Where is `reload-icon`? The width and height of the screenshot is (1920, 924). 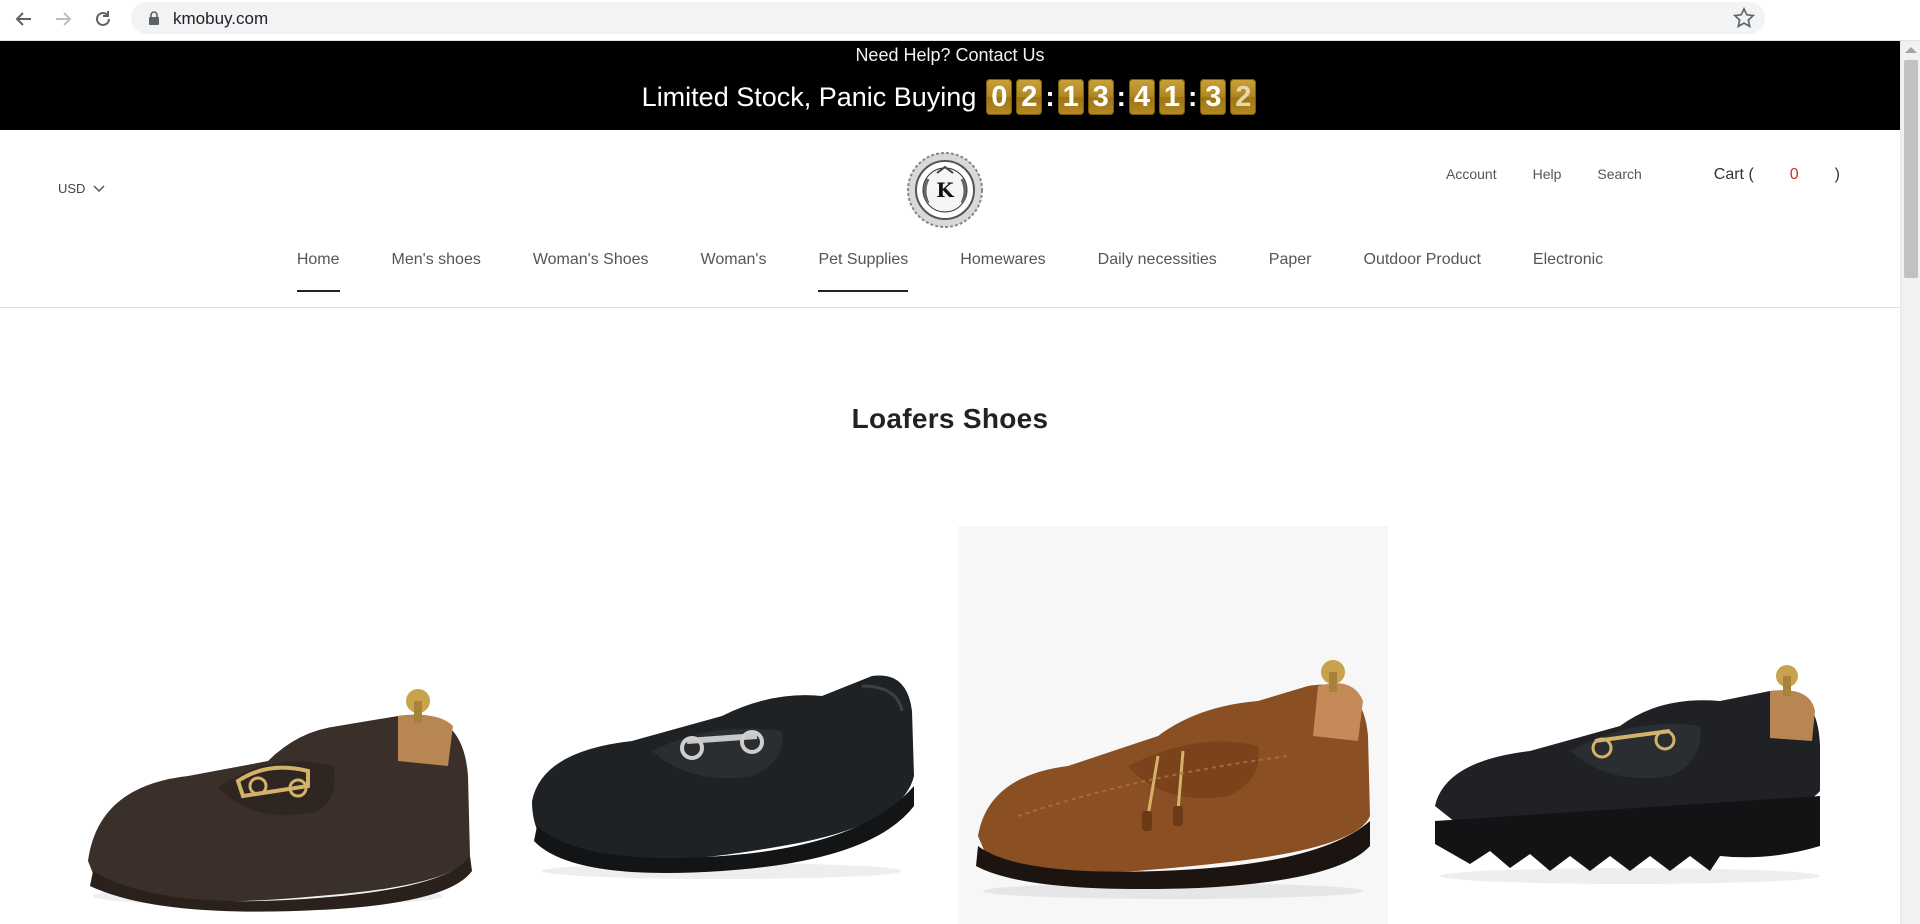
reload-icon is located at coordinates (103, 18).